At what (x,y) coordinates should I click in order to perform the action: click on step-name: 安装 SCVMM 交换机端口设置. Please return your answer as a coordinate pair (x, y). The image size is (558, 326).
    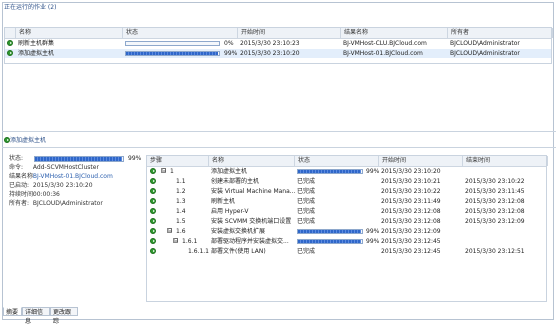
    Looking at the image, I should click on (251, 221).